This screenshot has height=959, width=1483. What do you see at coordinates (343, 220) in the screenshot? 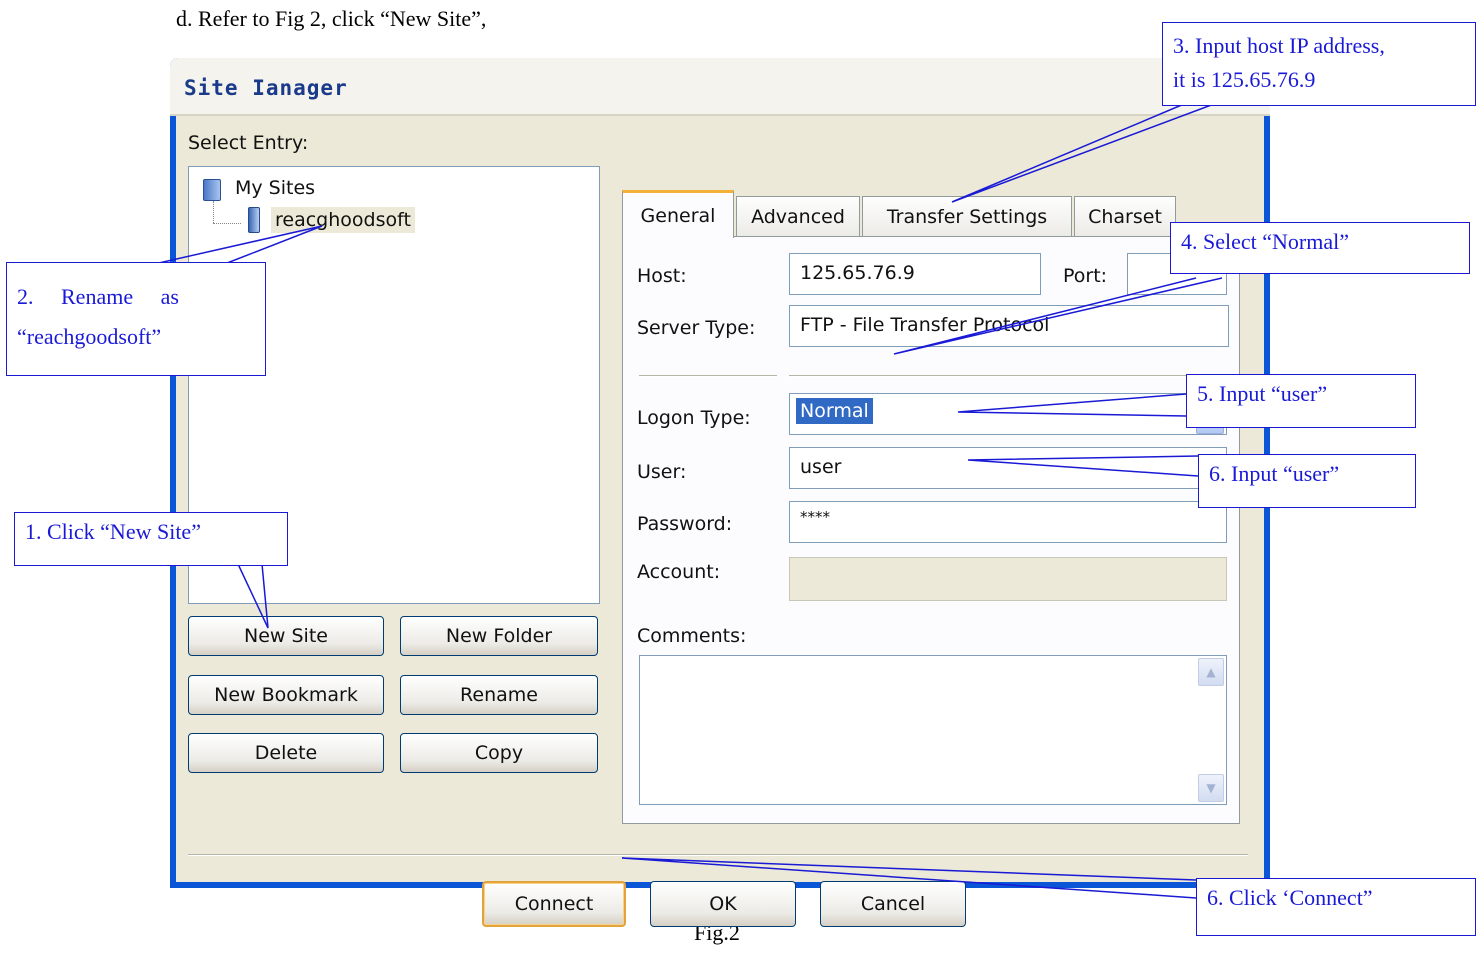
I see `tree-site-label: reacghoodsoft` at bounding box center [343, 220].